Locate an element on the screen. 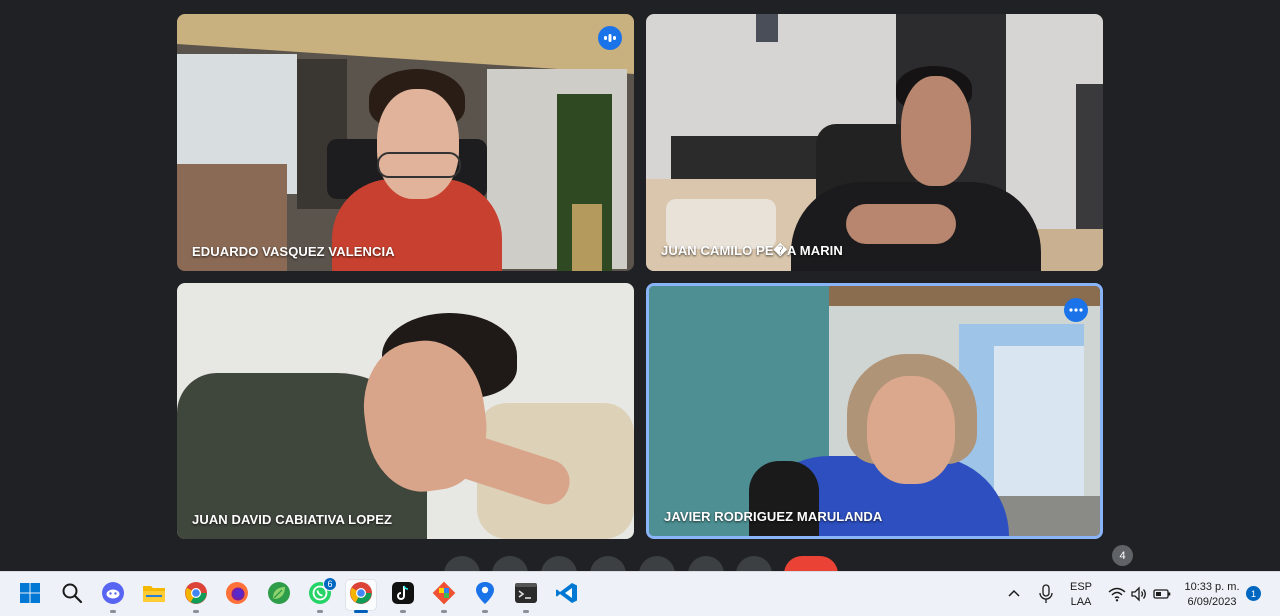 The image size is (1280, 616). taskbar-app-chrome is located at coordinates (196, 596).